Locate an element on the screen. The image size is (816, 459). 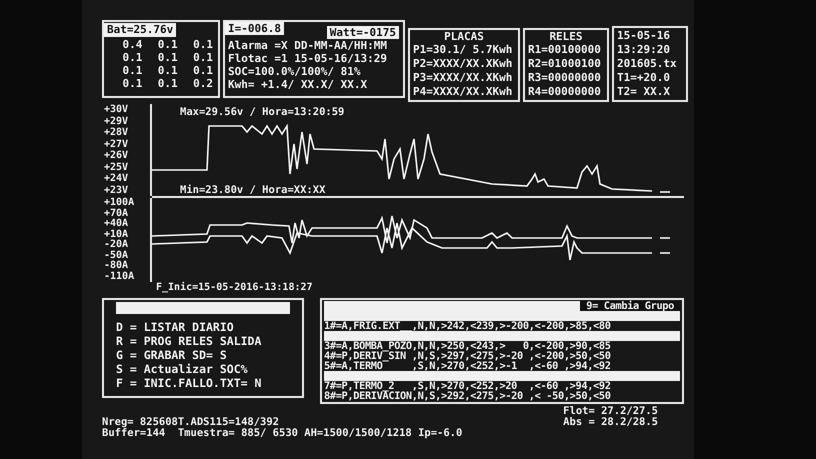
current-reading: I=-006.8 is located at coordinates (254, 28).